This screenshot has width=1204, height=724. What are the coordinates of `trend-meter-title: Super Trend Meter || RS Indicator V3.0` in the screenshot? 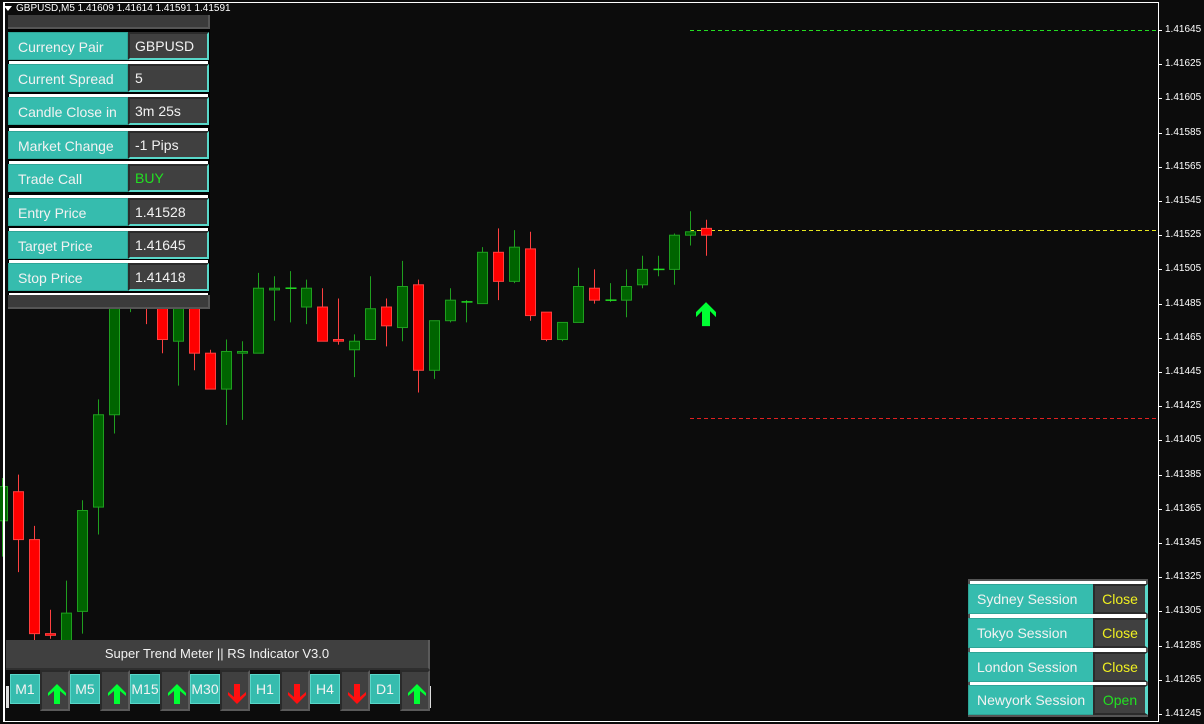 It's located at (218, 655).